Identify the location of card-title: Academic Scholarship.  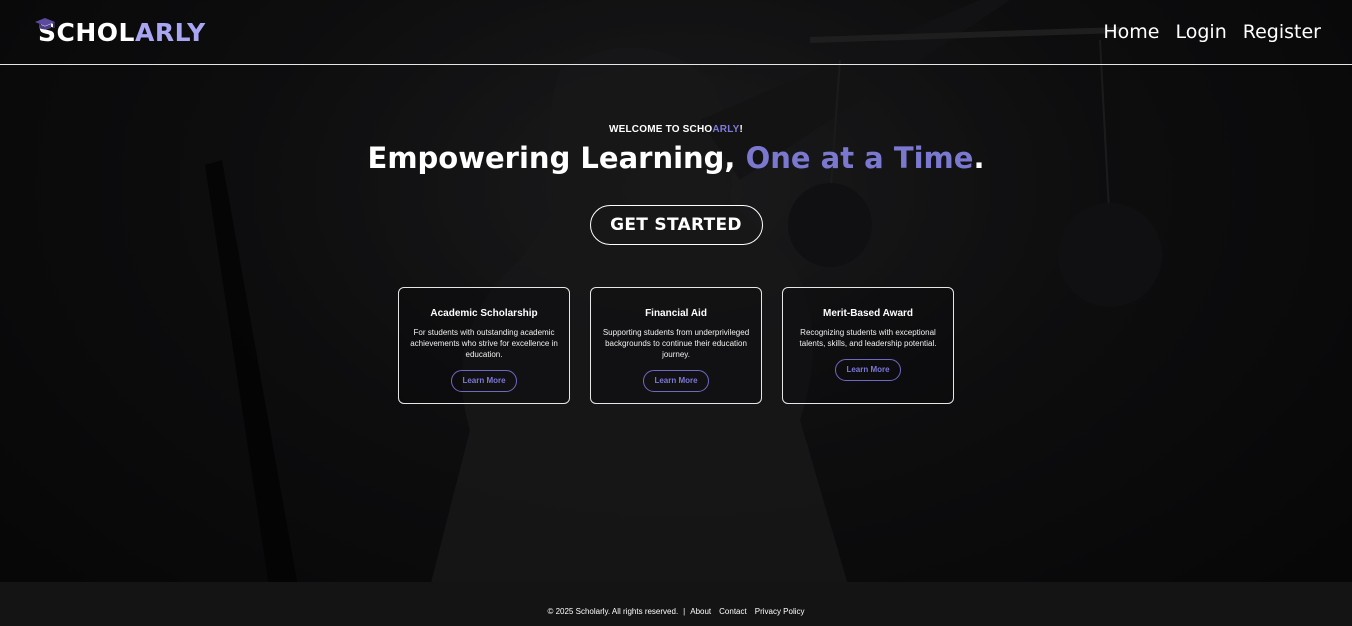
(484, 313).